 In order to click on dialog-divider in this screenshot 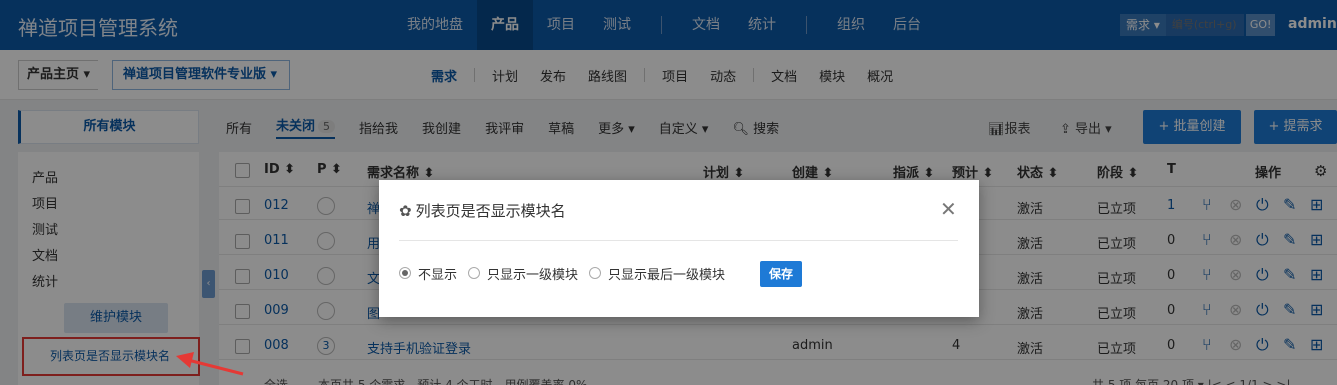, I will do `click(678, 240)`.